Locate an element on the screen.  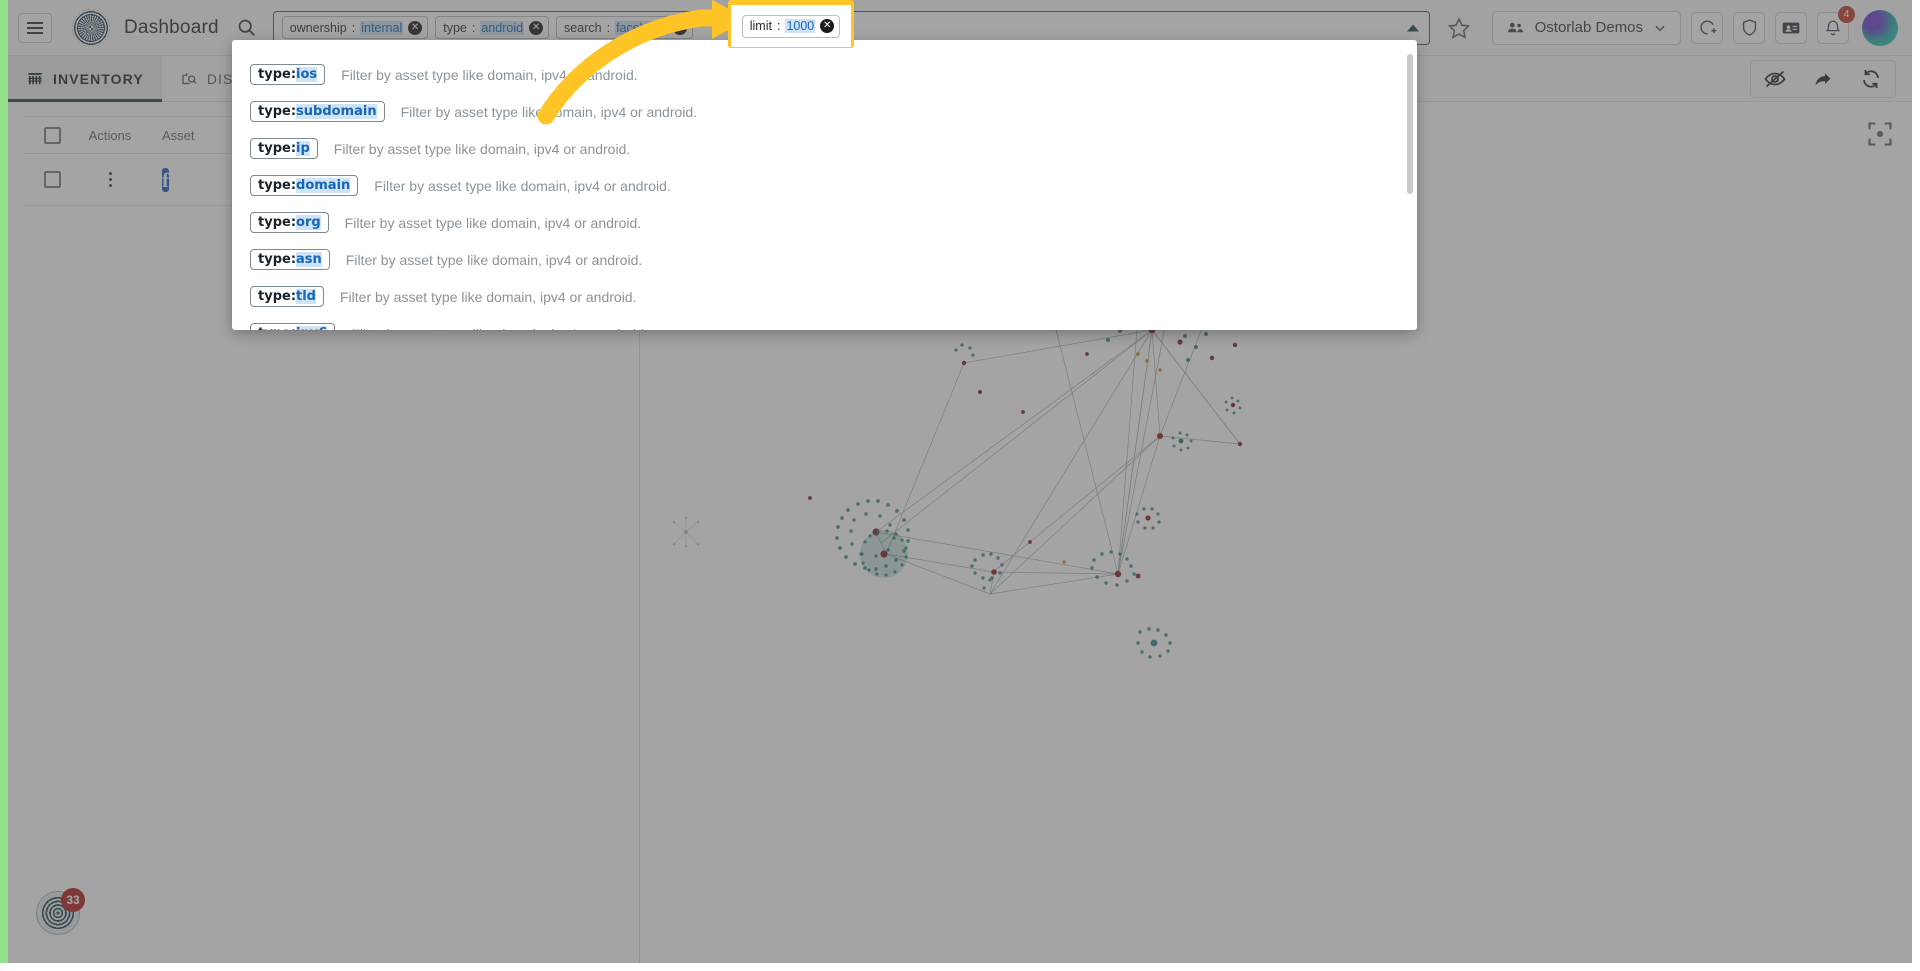
graph-toolbar is located at coordinates (1823, 78).